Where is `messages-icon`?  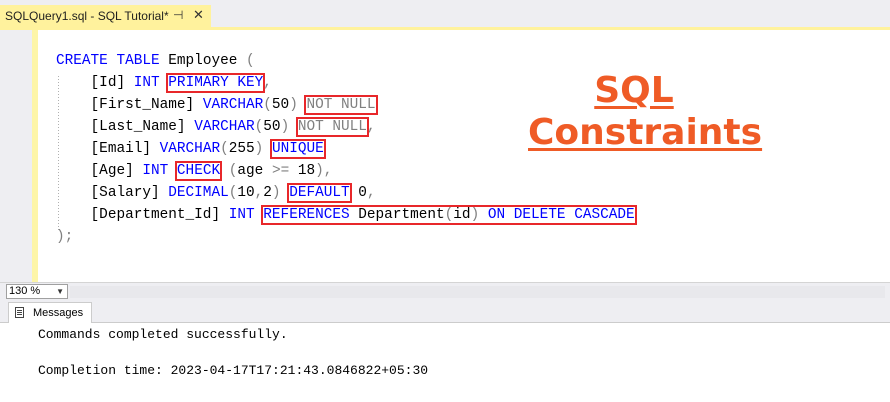 messages-icon is located at coordinates (21, 313).